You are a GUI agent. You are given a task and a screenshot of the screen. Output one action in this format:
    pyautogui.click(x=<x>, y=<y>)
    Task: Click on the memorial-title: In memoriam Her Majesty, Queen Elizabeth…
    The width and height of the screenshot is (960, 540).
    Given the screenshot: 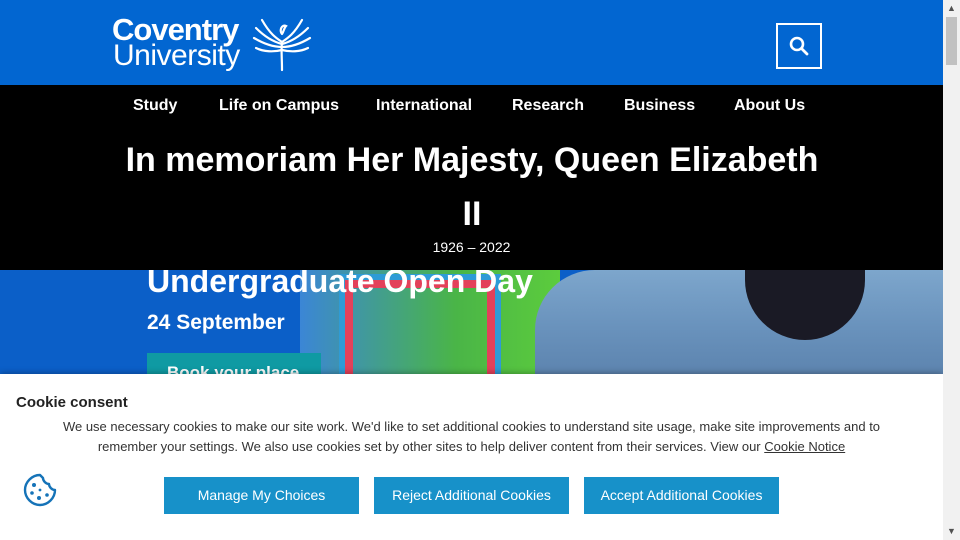 What is the action you would take?
    pyautogui.click(x=472, y=187)
    